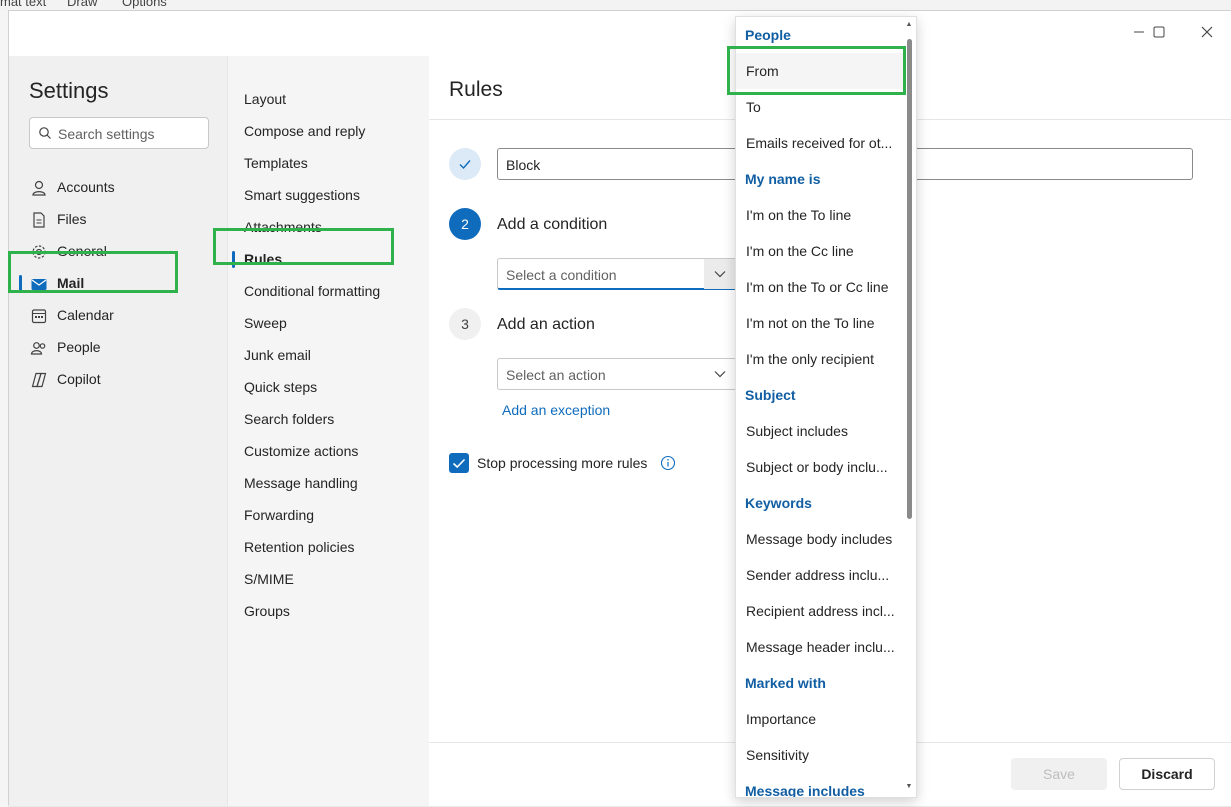 This screenshot has width=1231, height=807. What do you see at coordinates (130, 134) in the screenshot?
I see `search-input` at bounding box center [130, 134].